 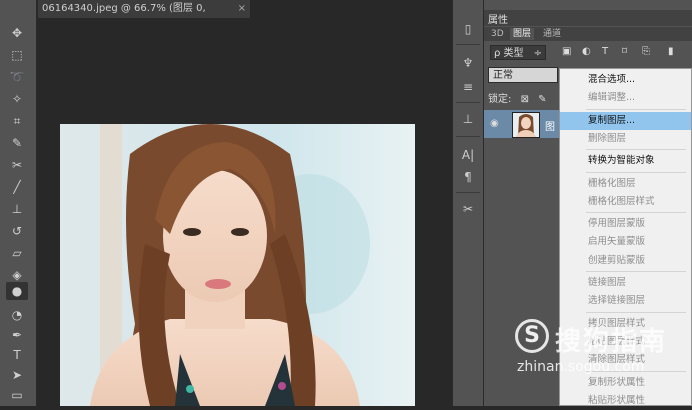 I want to click on close-tab-icon: ×, so click(x=242, y=9).